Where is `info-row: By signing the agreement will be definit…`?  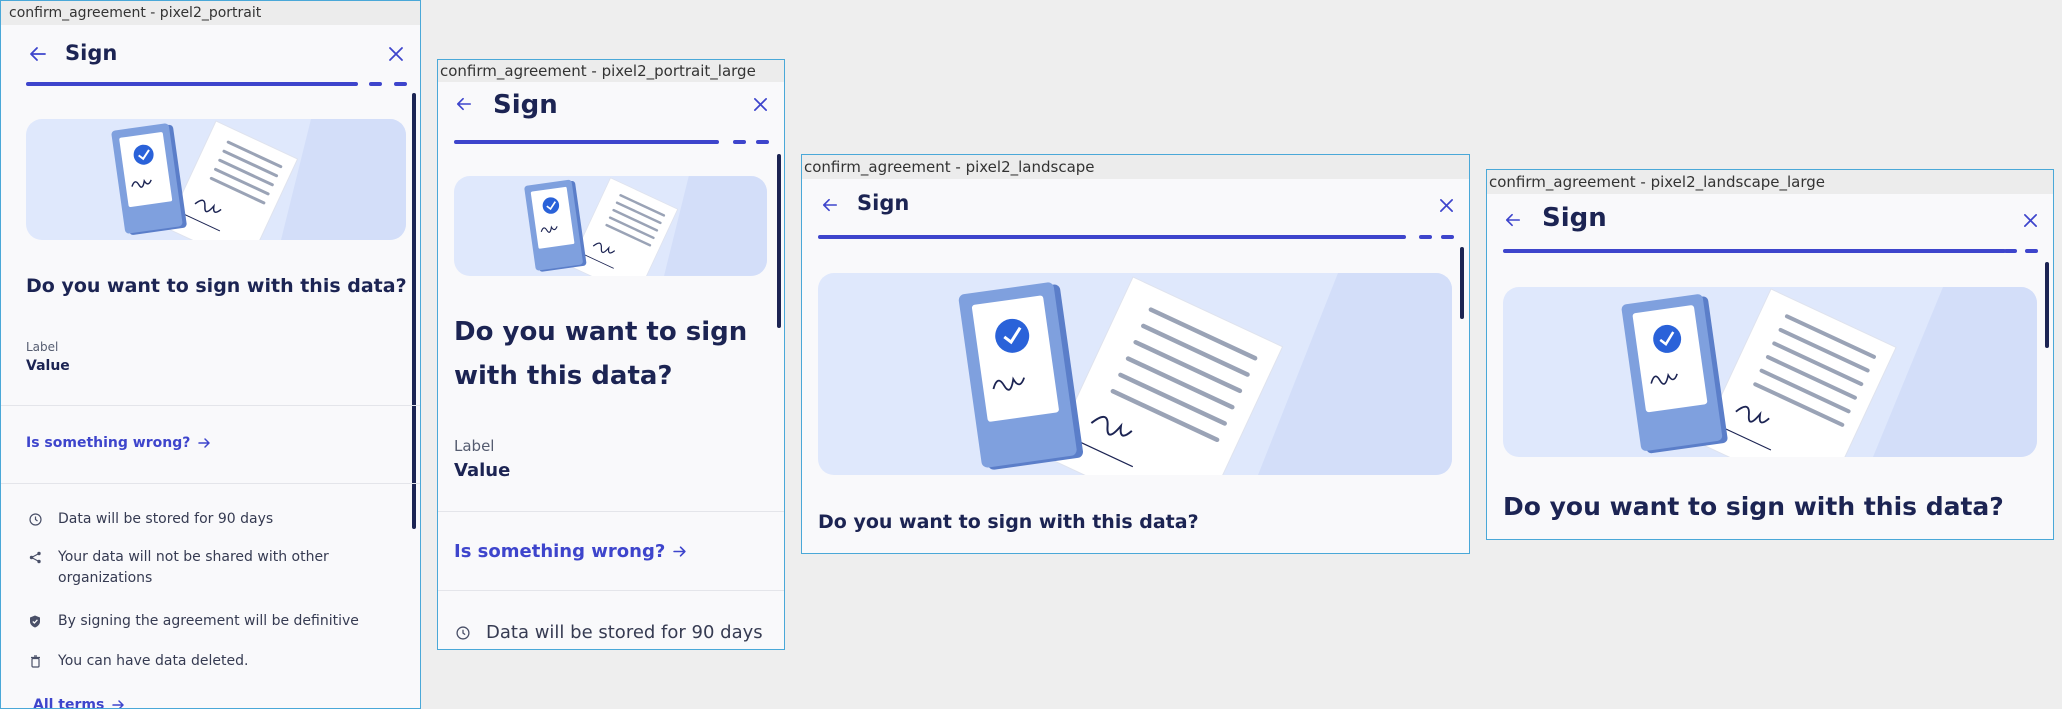
info-row: By signing the agreement will be definit… is located at coordinates (206, 621).